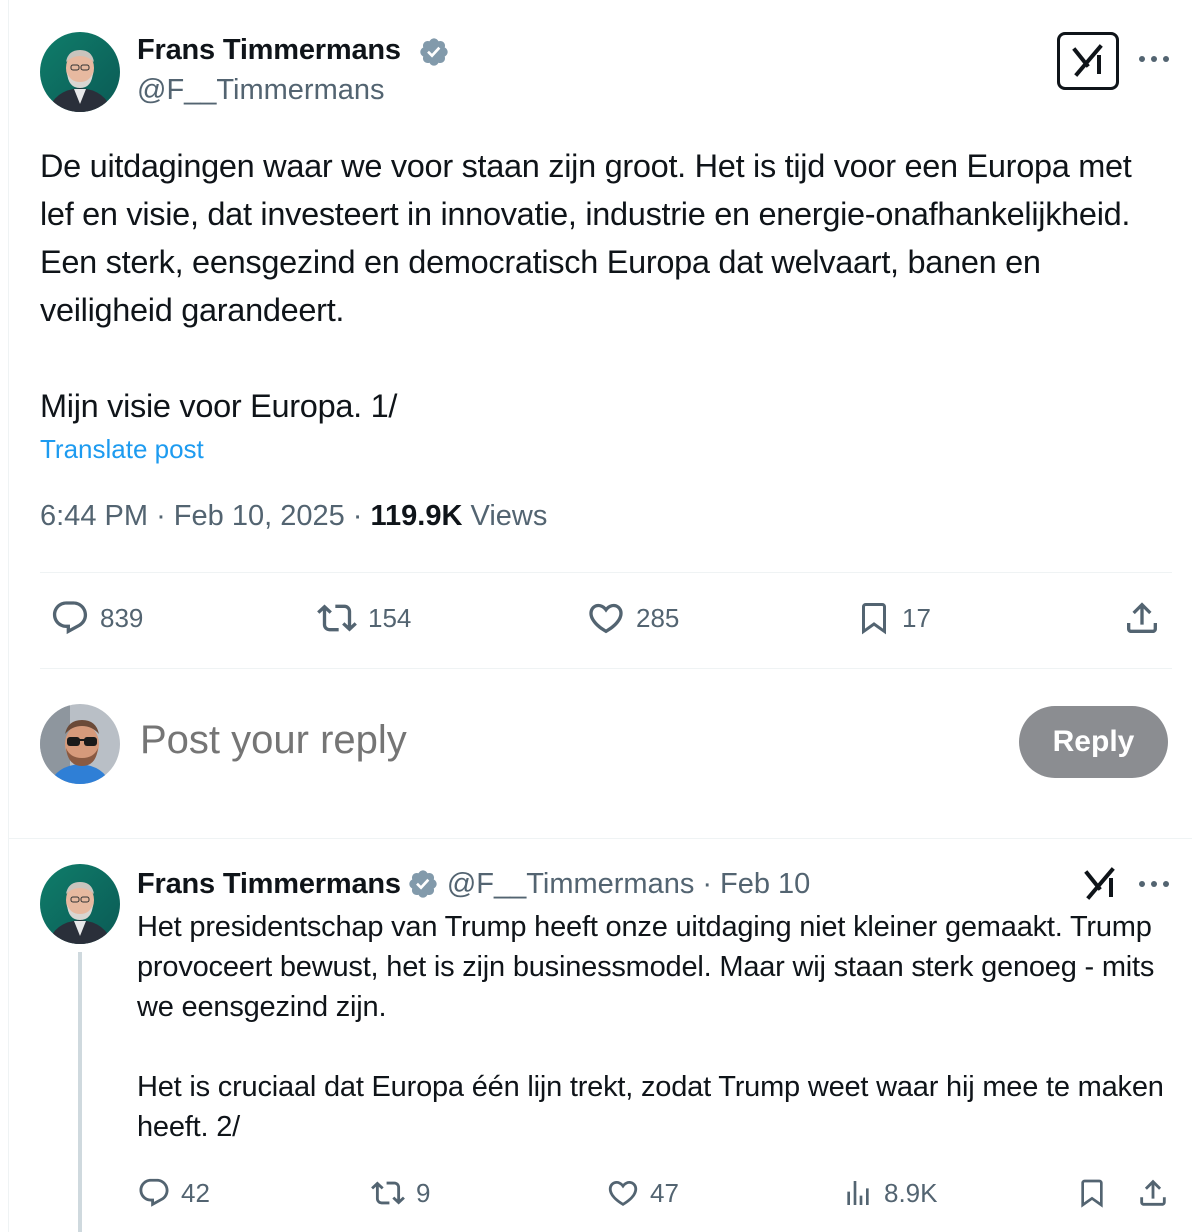 Image resolution: width=1192 pixels, height=1232 pixels. I want to click on more-options-button, so click(1154, 59).